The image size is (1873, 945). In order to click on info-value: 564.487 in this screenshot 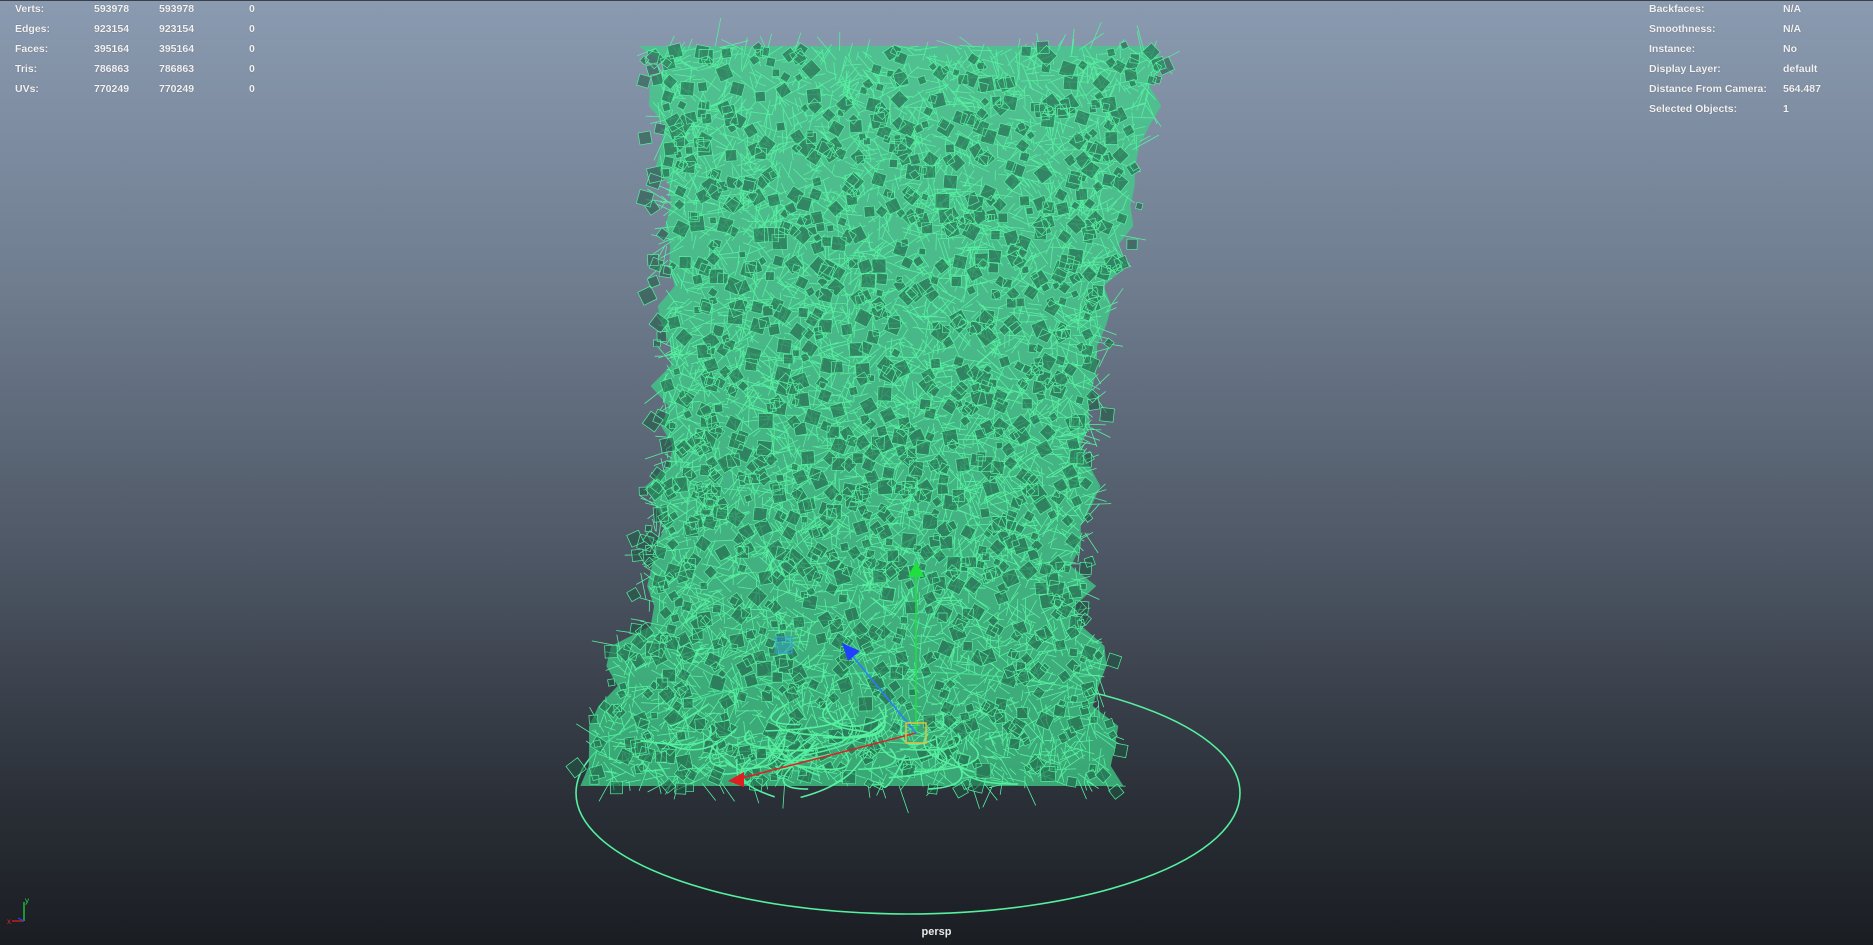, I will do `click(1802, 89)`.